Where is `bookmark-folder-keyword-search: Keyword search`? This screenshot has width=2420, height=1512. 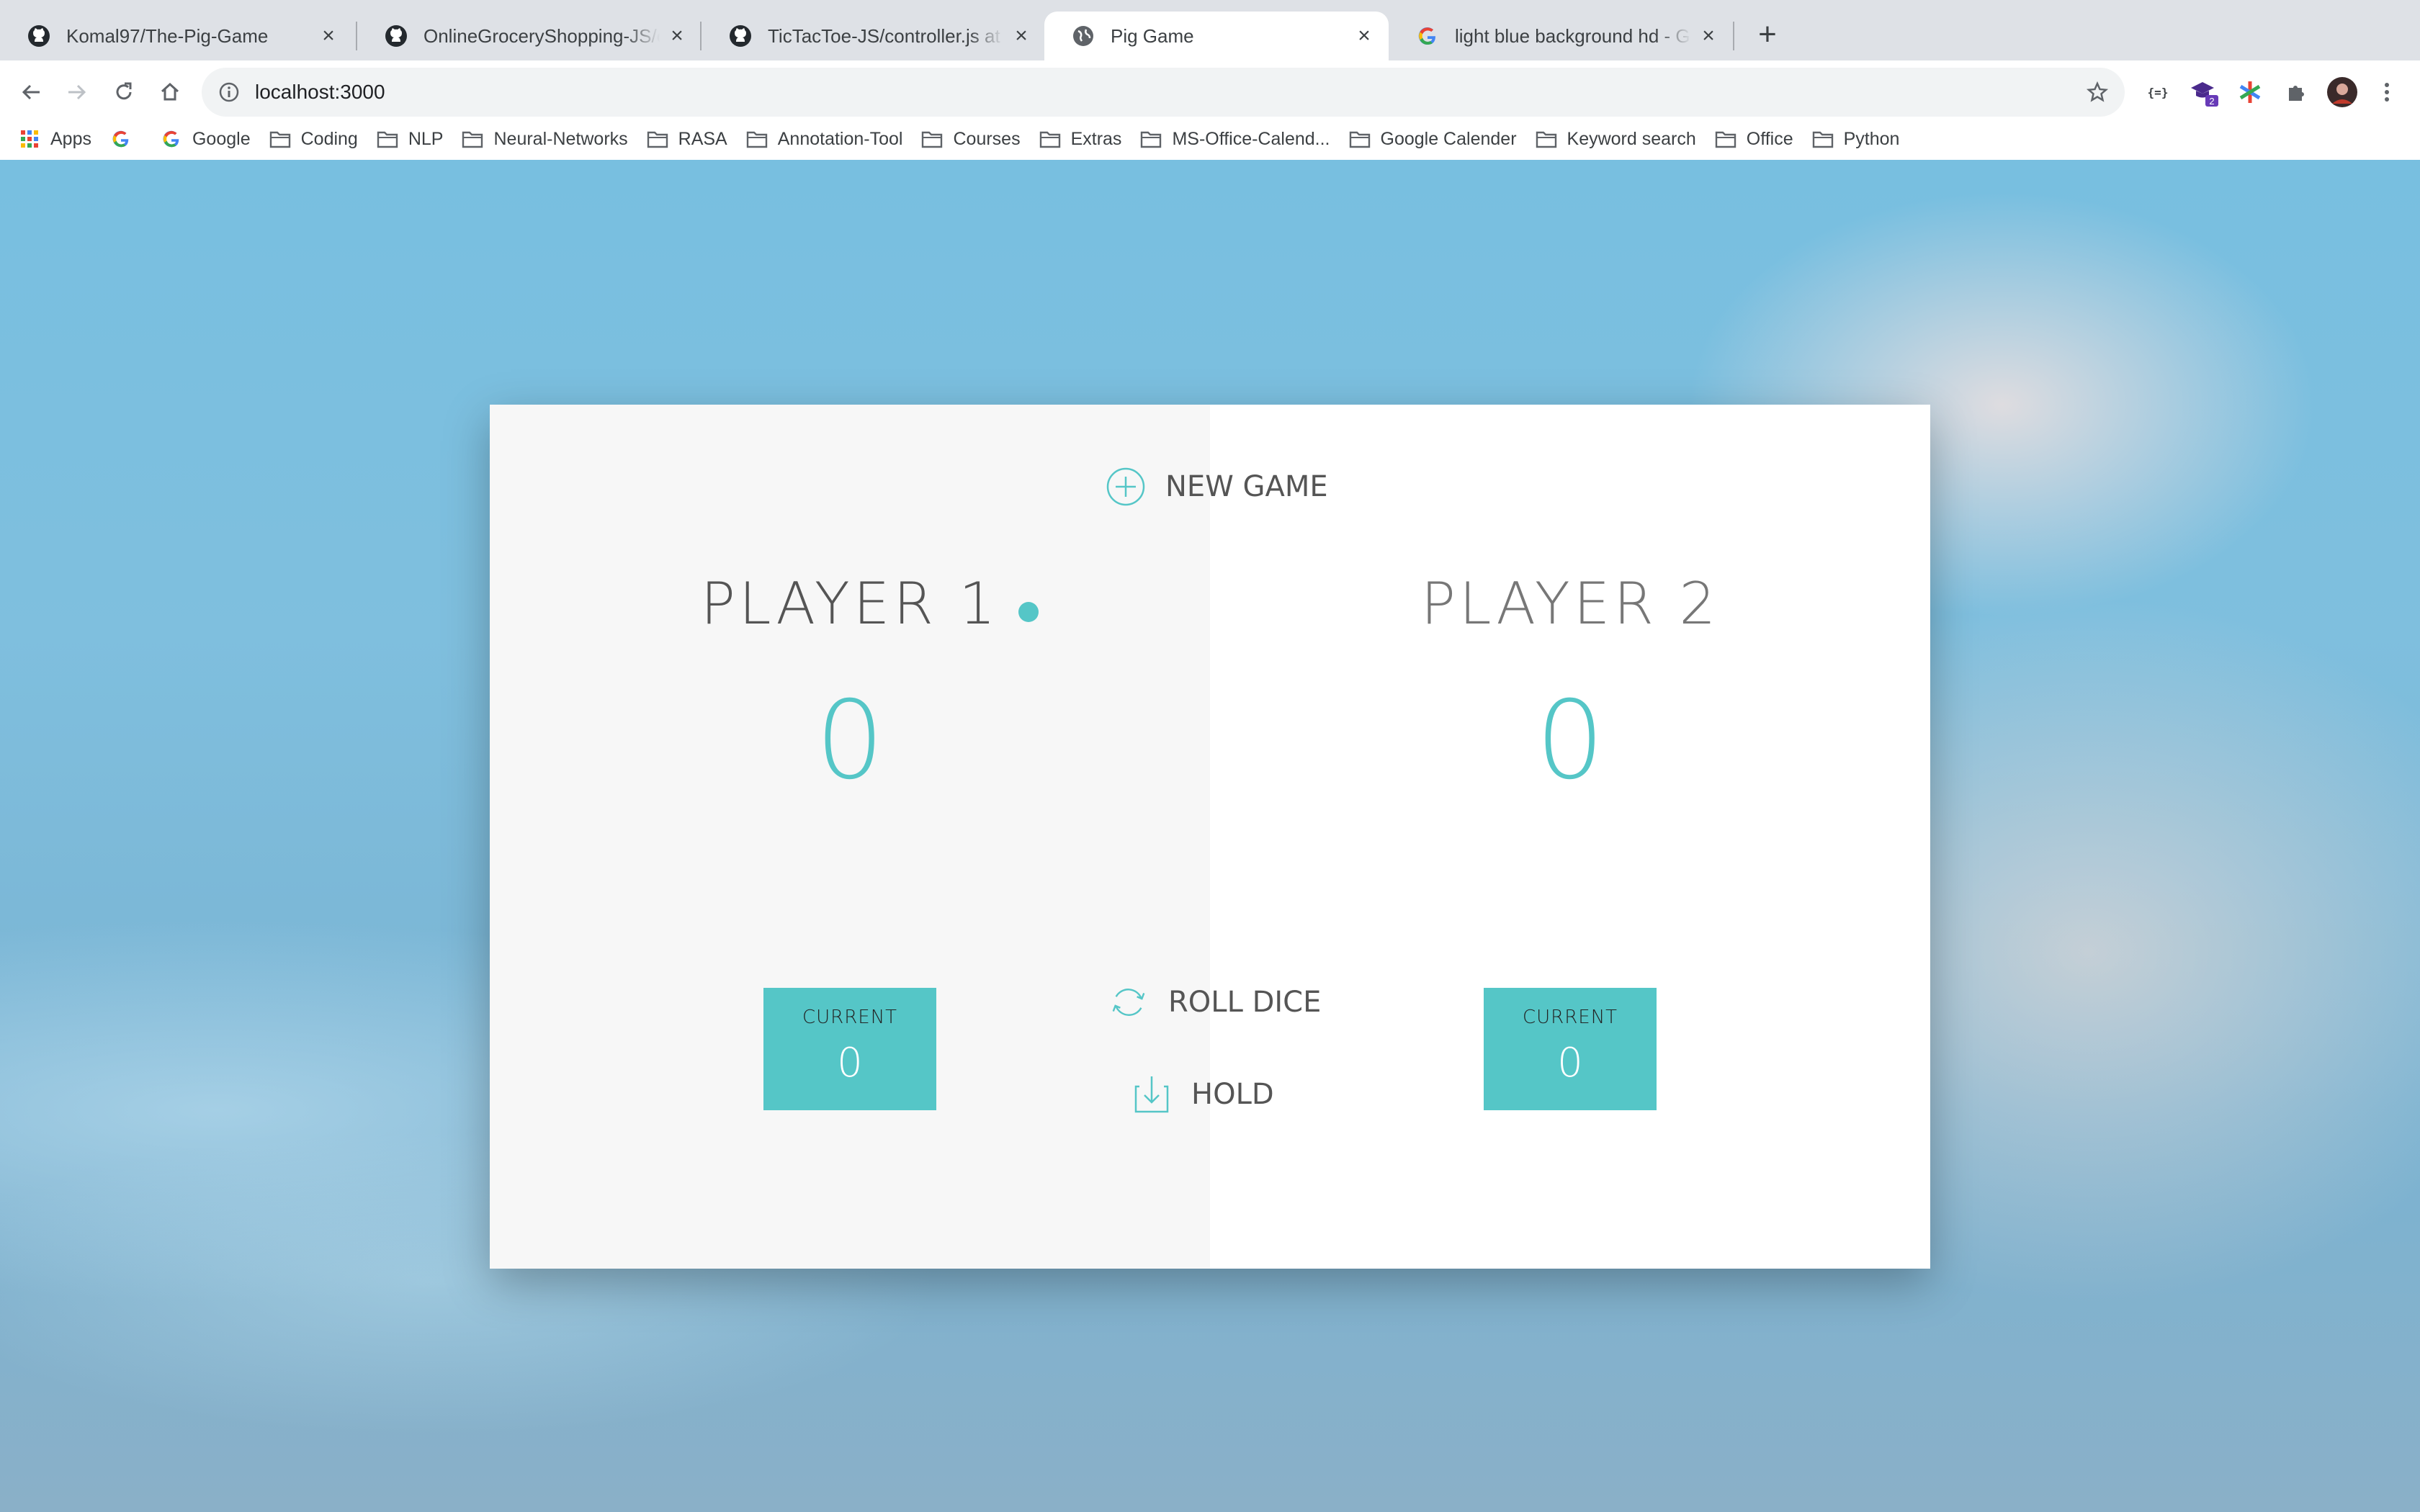 bookmark-folder-keyword-search: Keyword search is located at coordinates (1616, 139).